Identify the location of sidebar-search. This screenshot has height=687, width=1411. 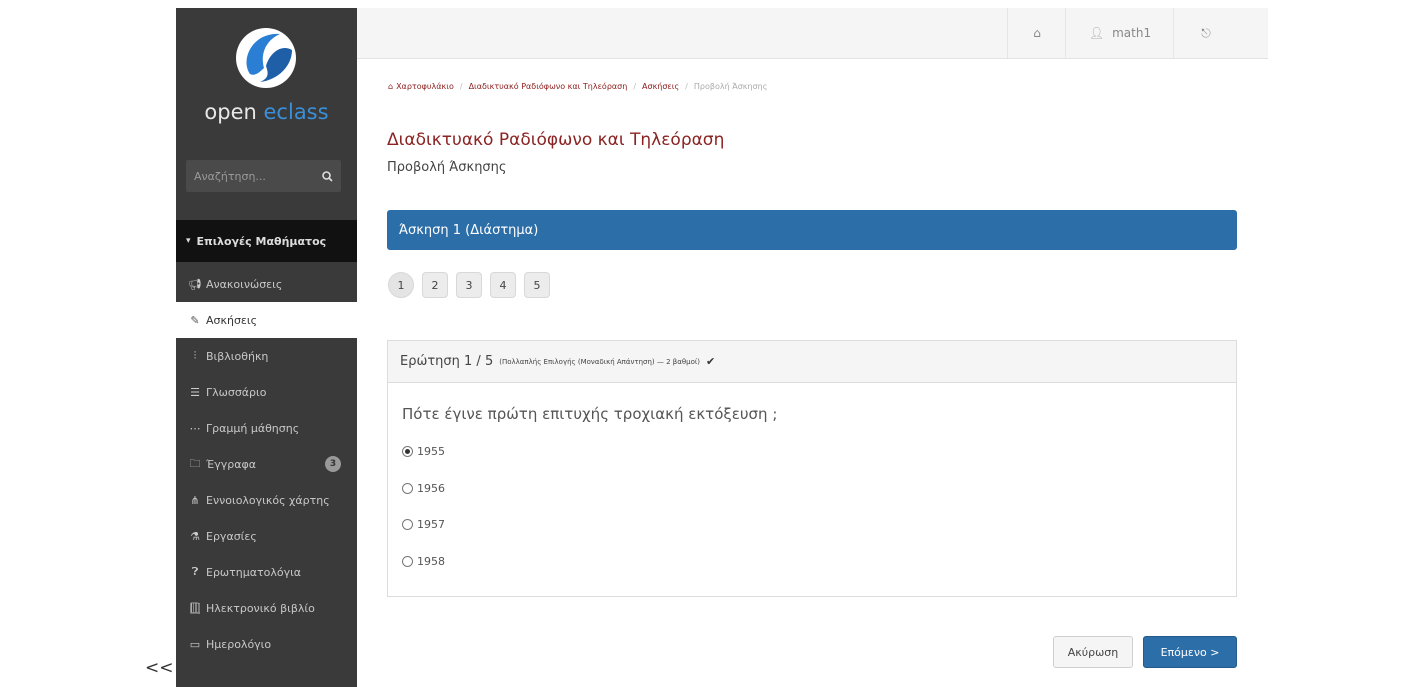
(263, 176).